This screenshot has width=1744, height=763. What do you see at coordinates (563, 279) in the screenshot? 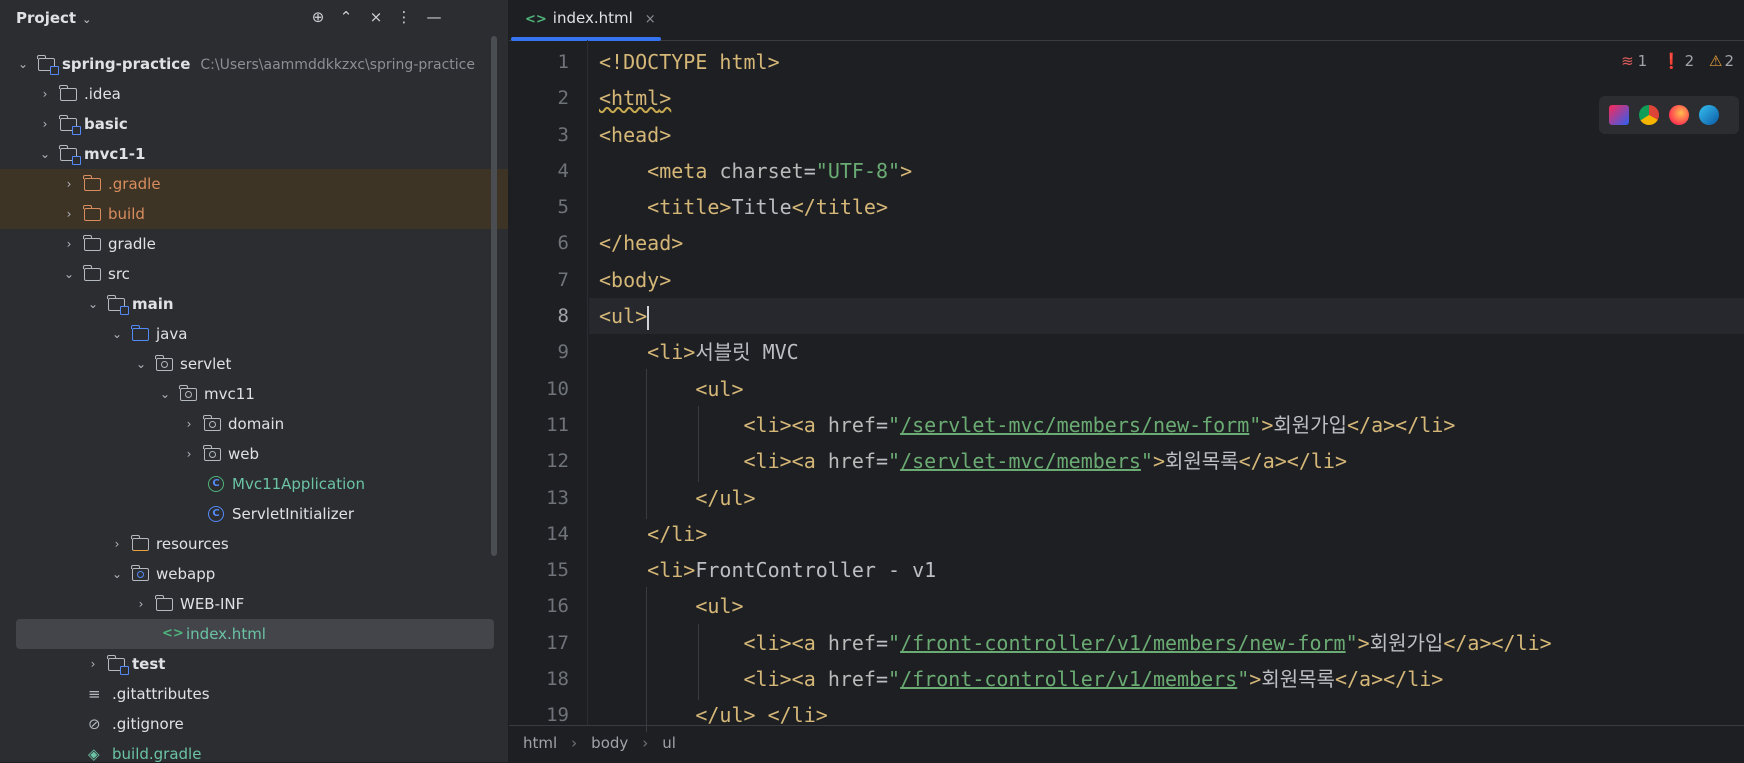
I see `line-number: 7` at bounding box center [563, 279].